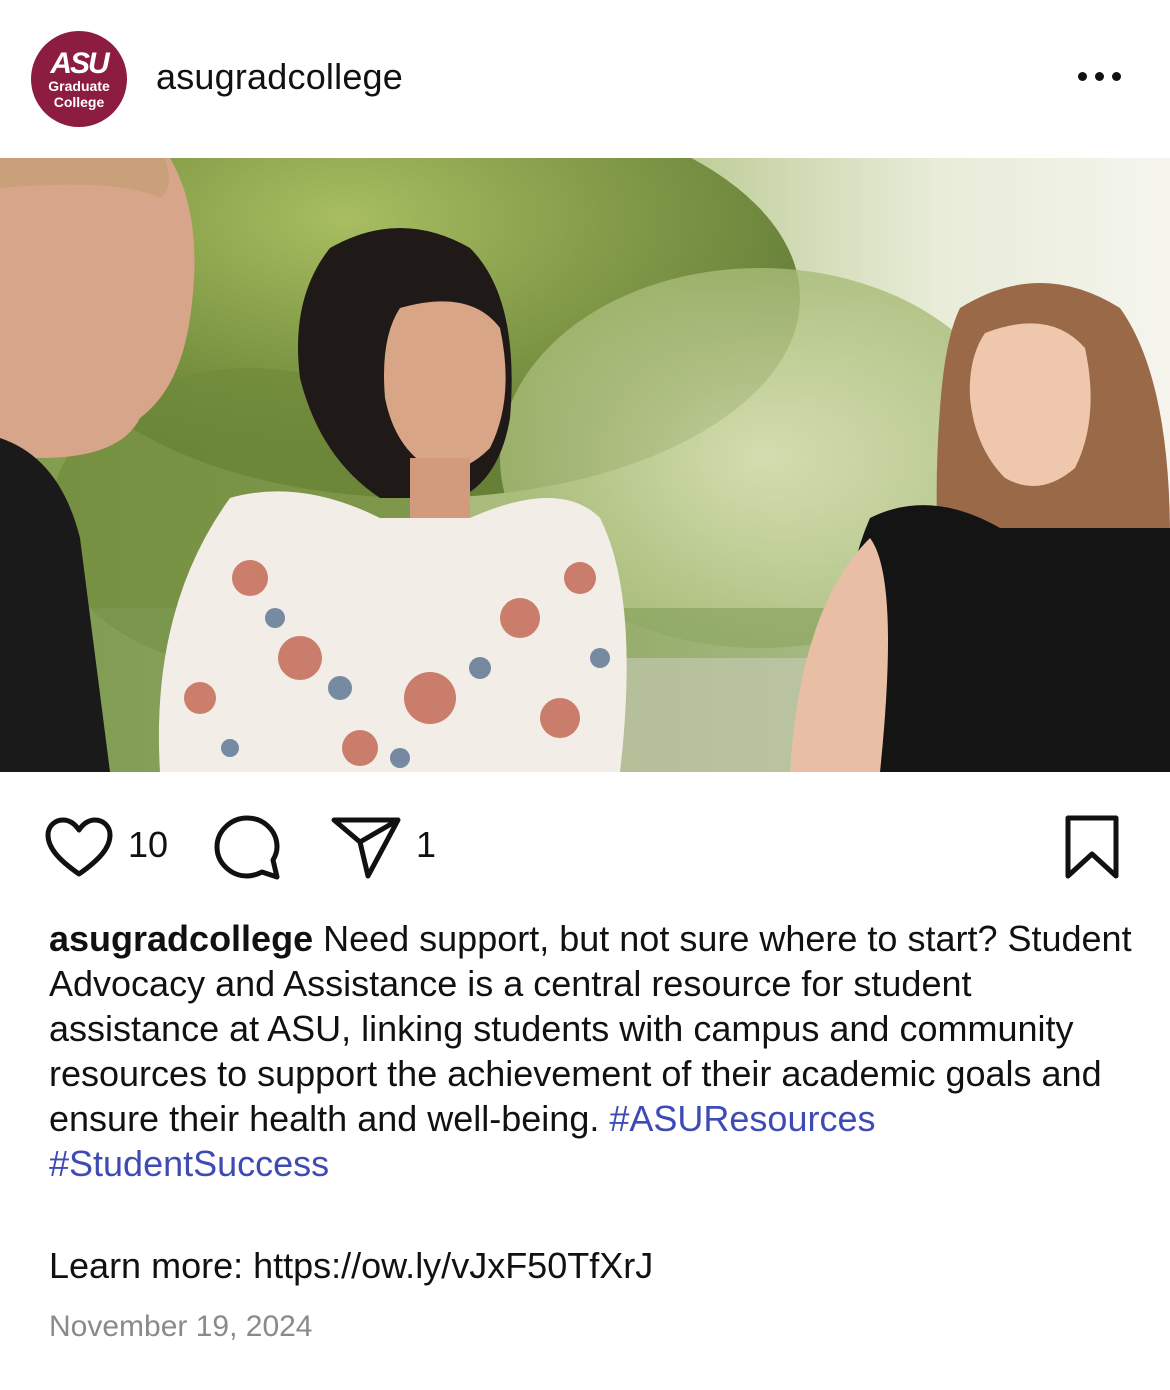 This screenshot has width=1170, height=1390. What do you see at coordinates (247, 848) in the screenshot?
I see `comment-bubble-icon` at bounding box center [247, 848].